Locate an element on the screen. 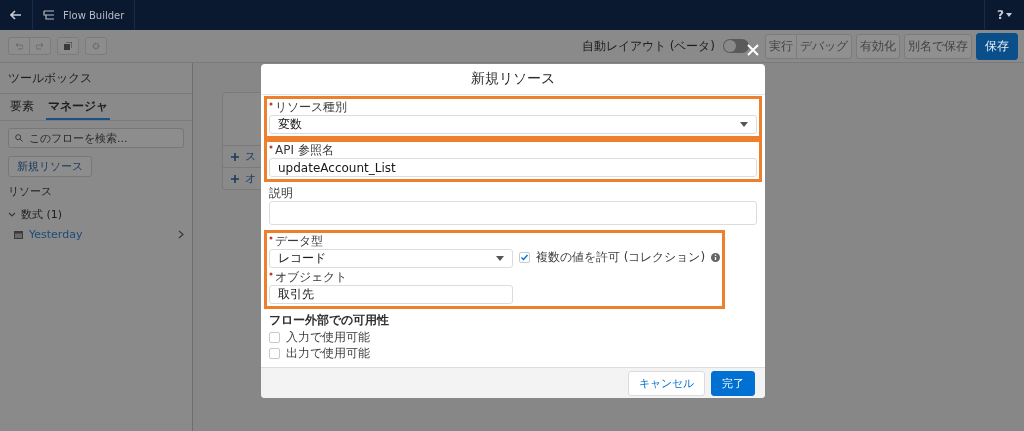 The height and width of the screenshot is (431, 1024). select-field: レコード is located at coordinates (391, 258).